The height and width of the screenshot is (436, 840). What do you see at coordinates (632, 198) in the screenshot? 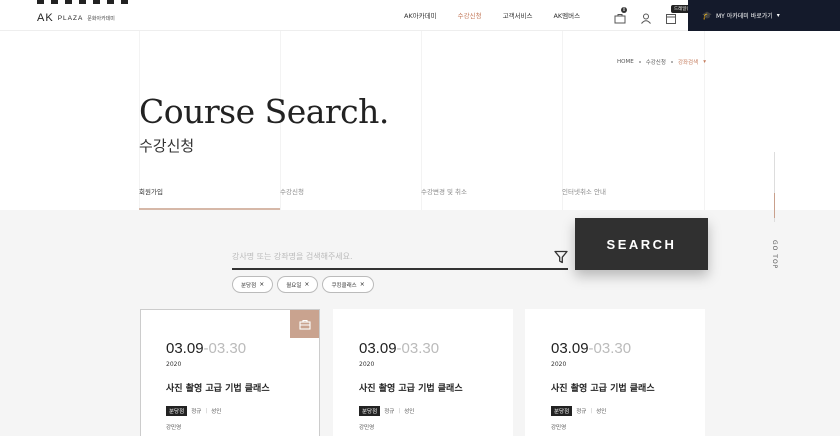
I see `tab-online-cancel-guide: 인터넷취소 안내` at bounding box center [632, 198].